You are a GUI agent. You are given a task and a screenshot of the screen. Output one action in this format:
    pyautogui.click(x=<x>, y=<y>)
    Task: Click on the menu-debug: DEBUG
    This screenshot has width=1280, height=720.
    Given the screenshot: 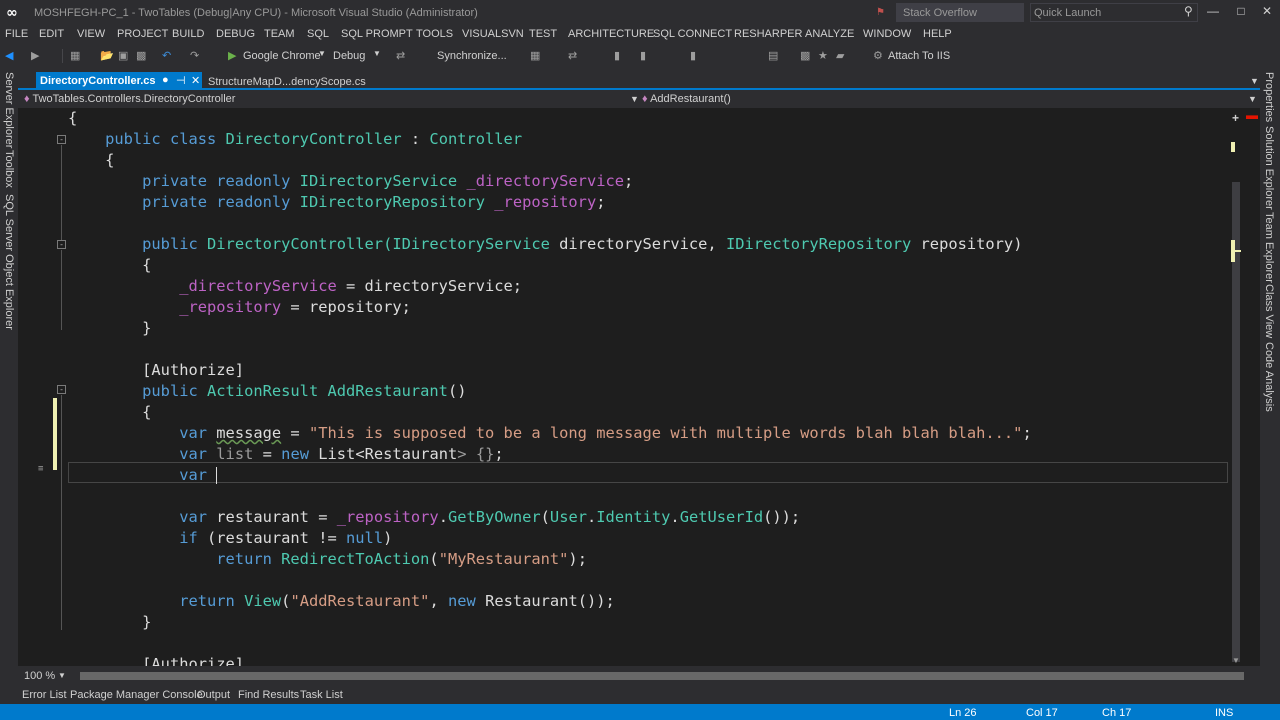 What is the action you would take?
    pyautogui.click(x=235, y=34)
    